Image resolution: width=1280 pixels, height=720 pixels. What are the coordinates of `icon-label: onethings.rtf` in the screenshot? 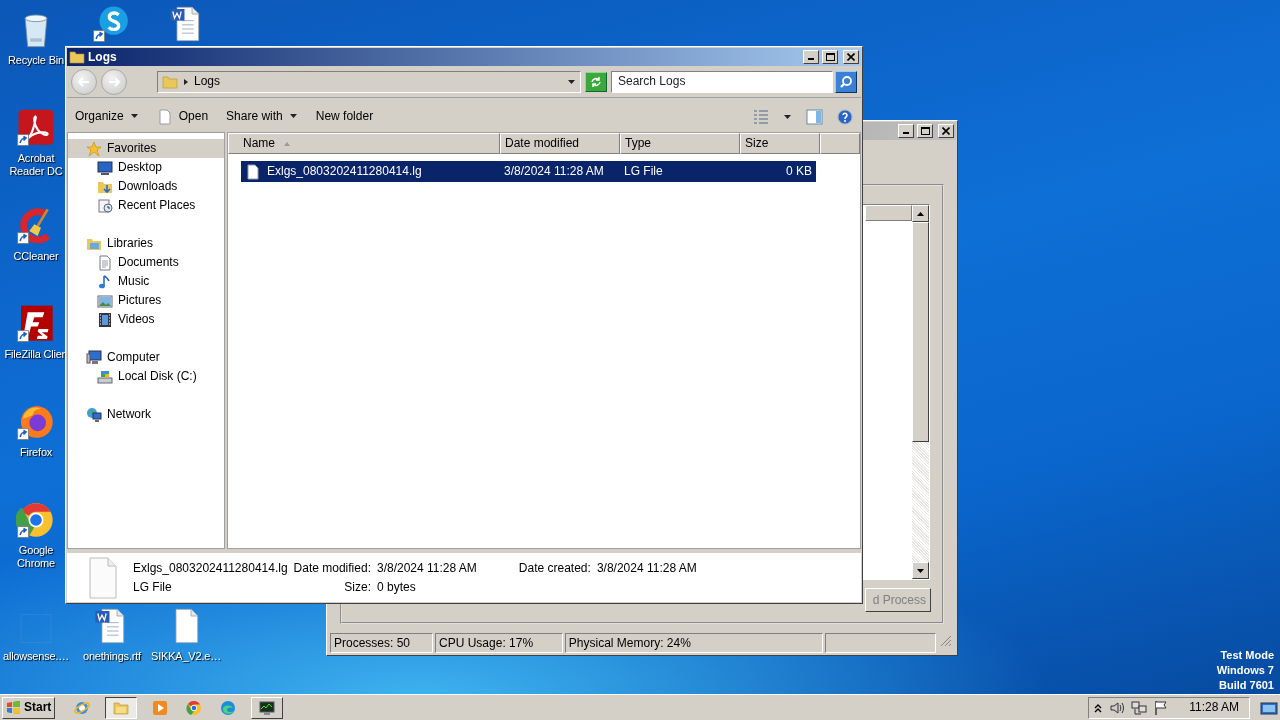 It's located at (112, 656).